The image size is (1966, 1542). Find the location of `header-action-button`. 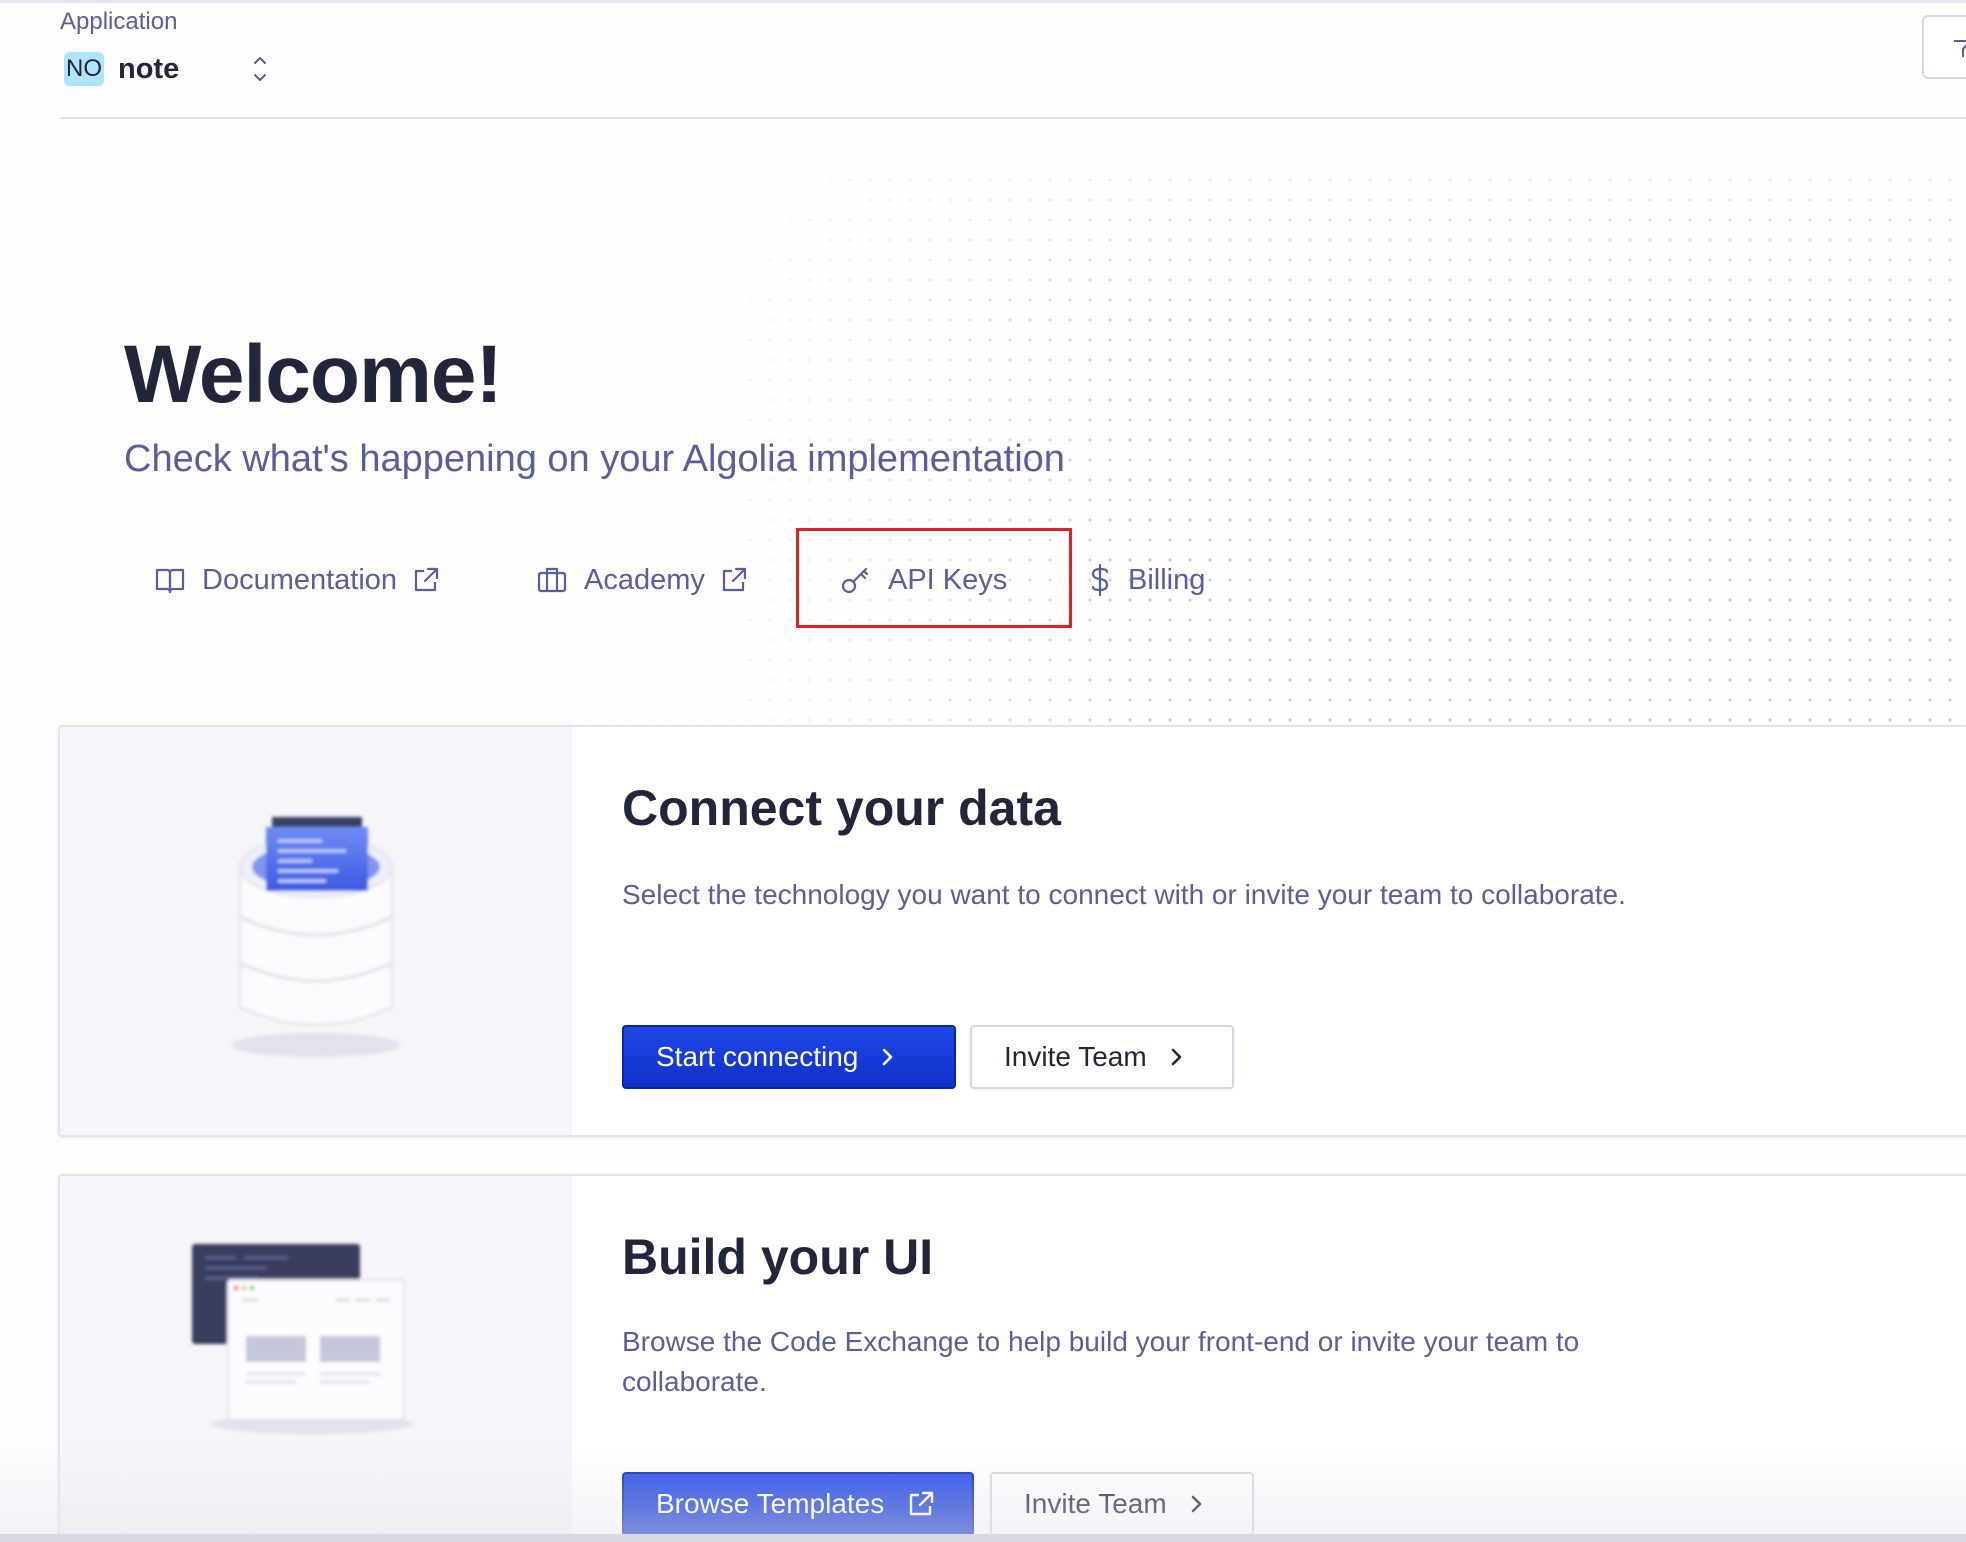

header-action-button is located at coordinates (1944, 47).